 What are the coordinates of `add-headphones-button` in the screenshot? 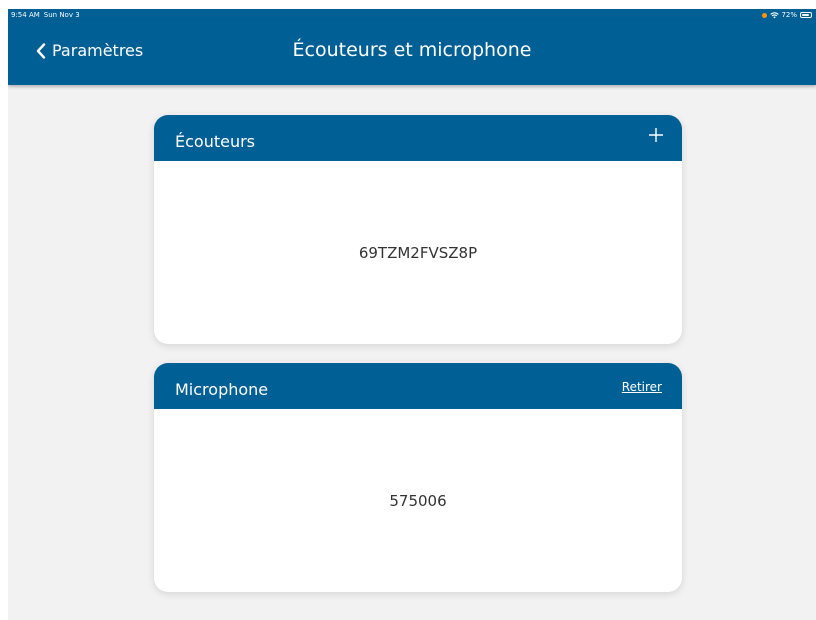 It's located at (656, 135).